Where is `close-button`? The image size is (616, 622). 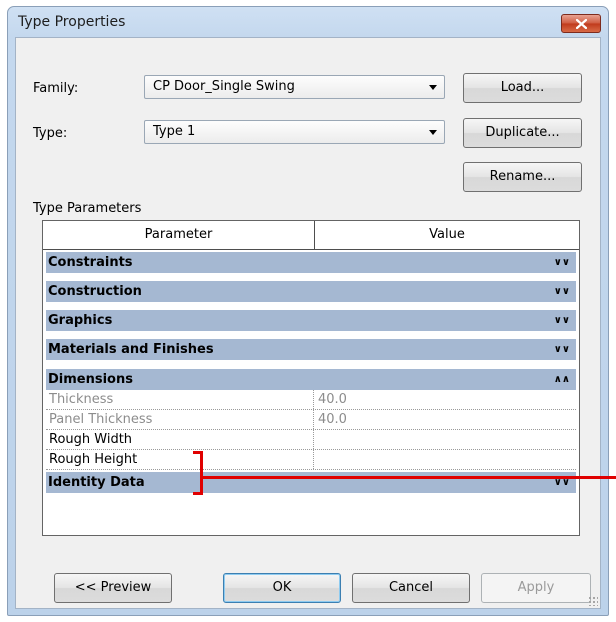 close-button is located at coordinates (581, 23).